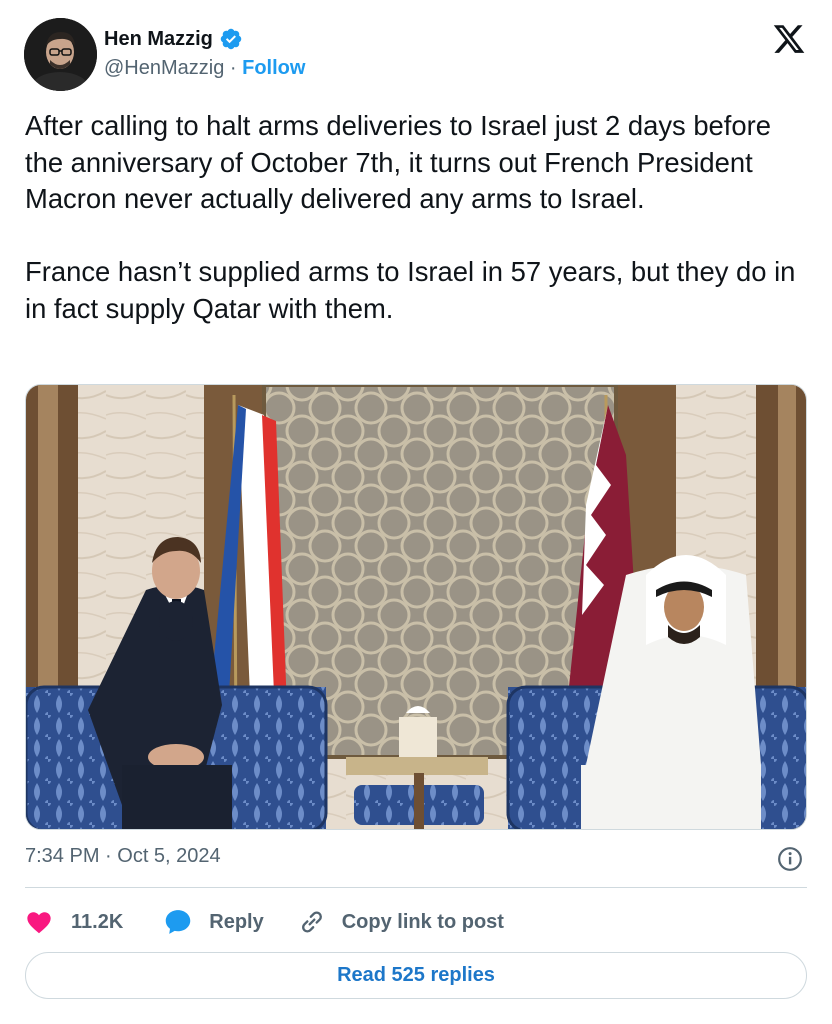 The image size is (832, 1024). What do you see at coordinates (273, 68) in the screenshot?
I see `follow-button: Follow` at bounding box center [273, 68].